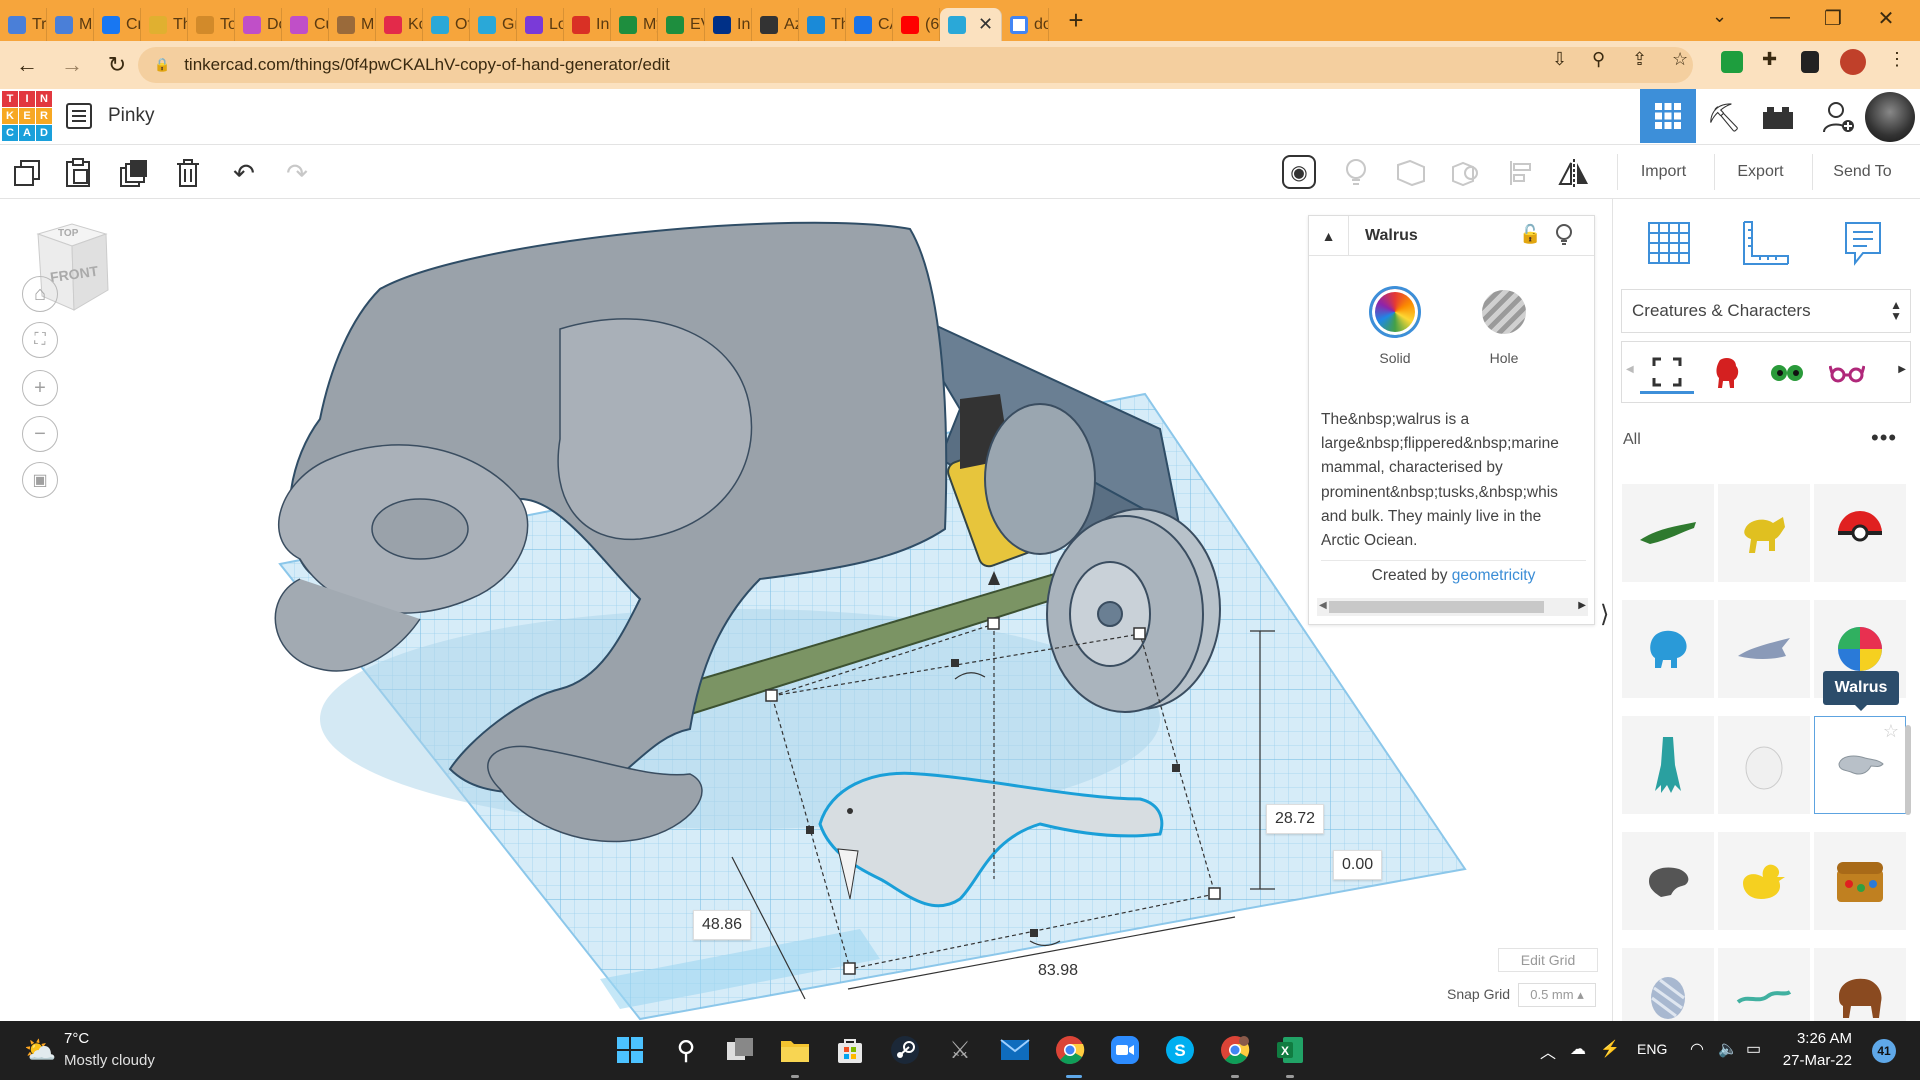 This screenshot has width=1920, height=1080. I want to click on profile-avatar, so click(1853, 62).